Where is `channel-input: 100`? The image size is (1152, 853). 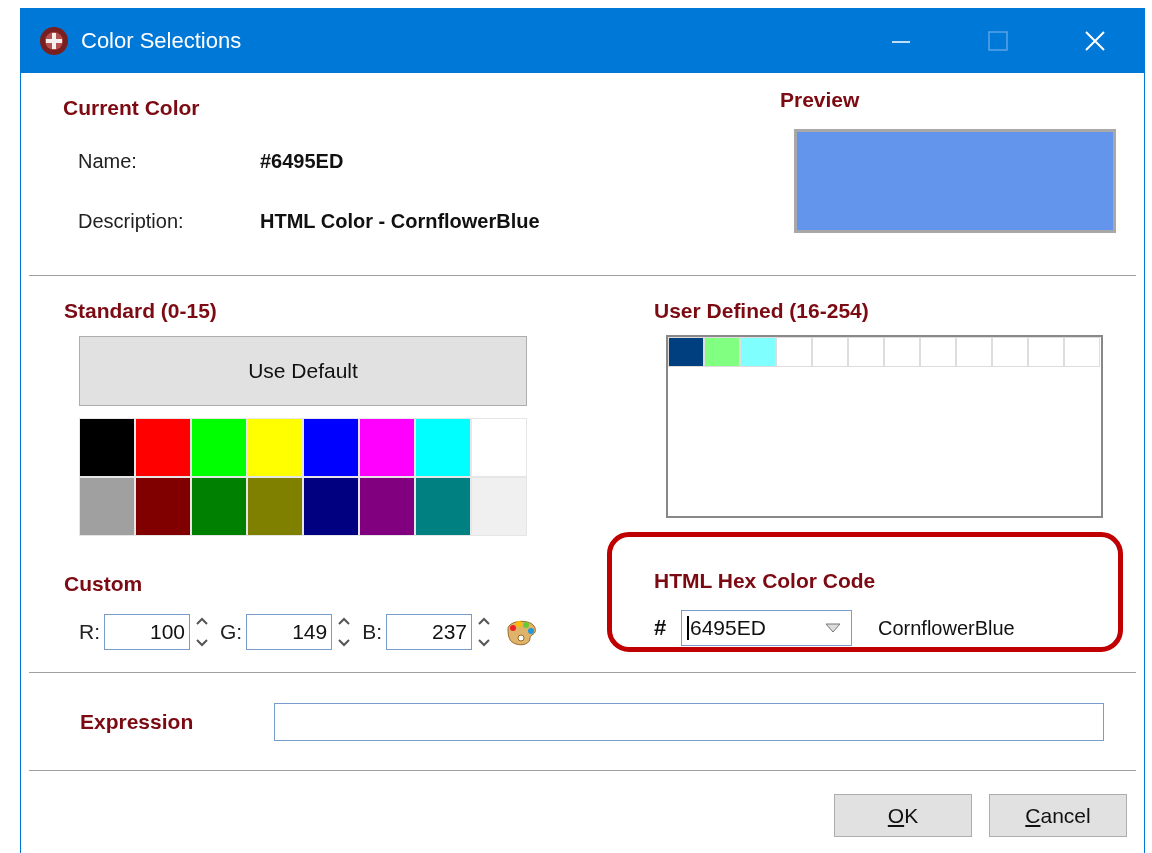 channel-input: 100 is located at coordinates (147, 632).